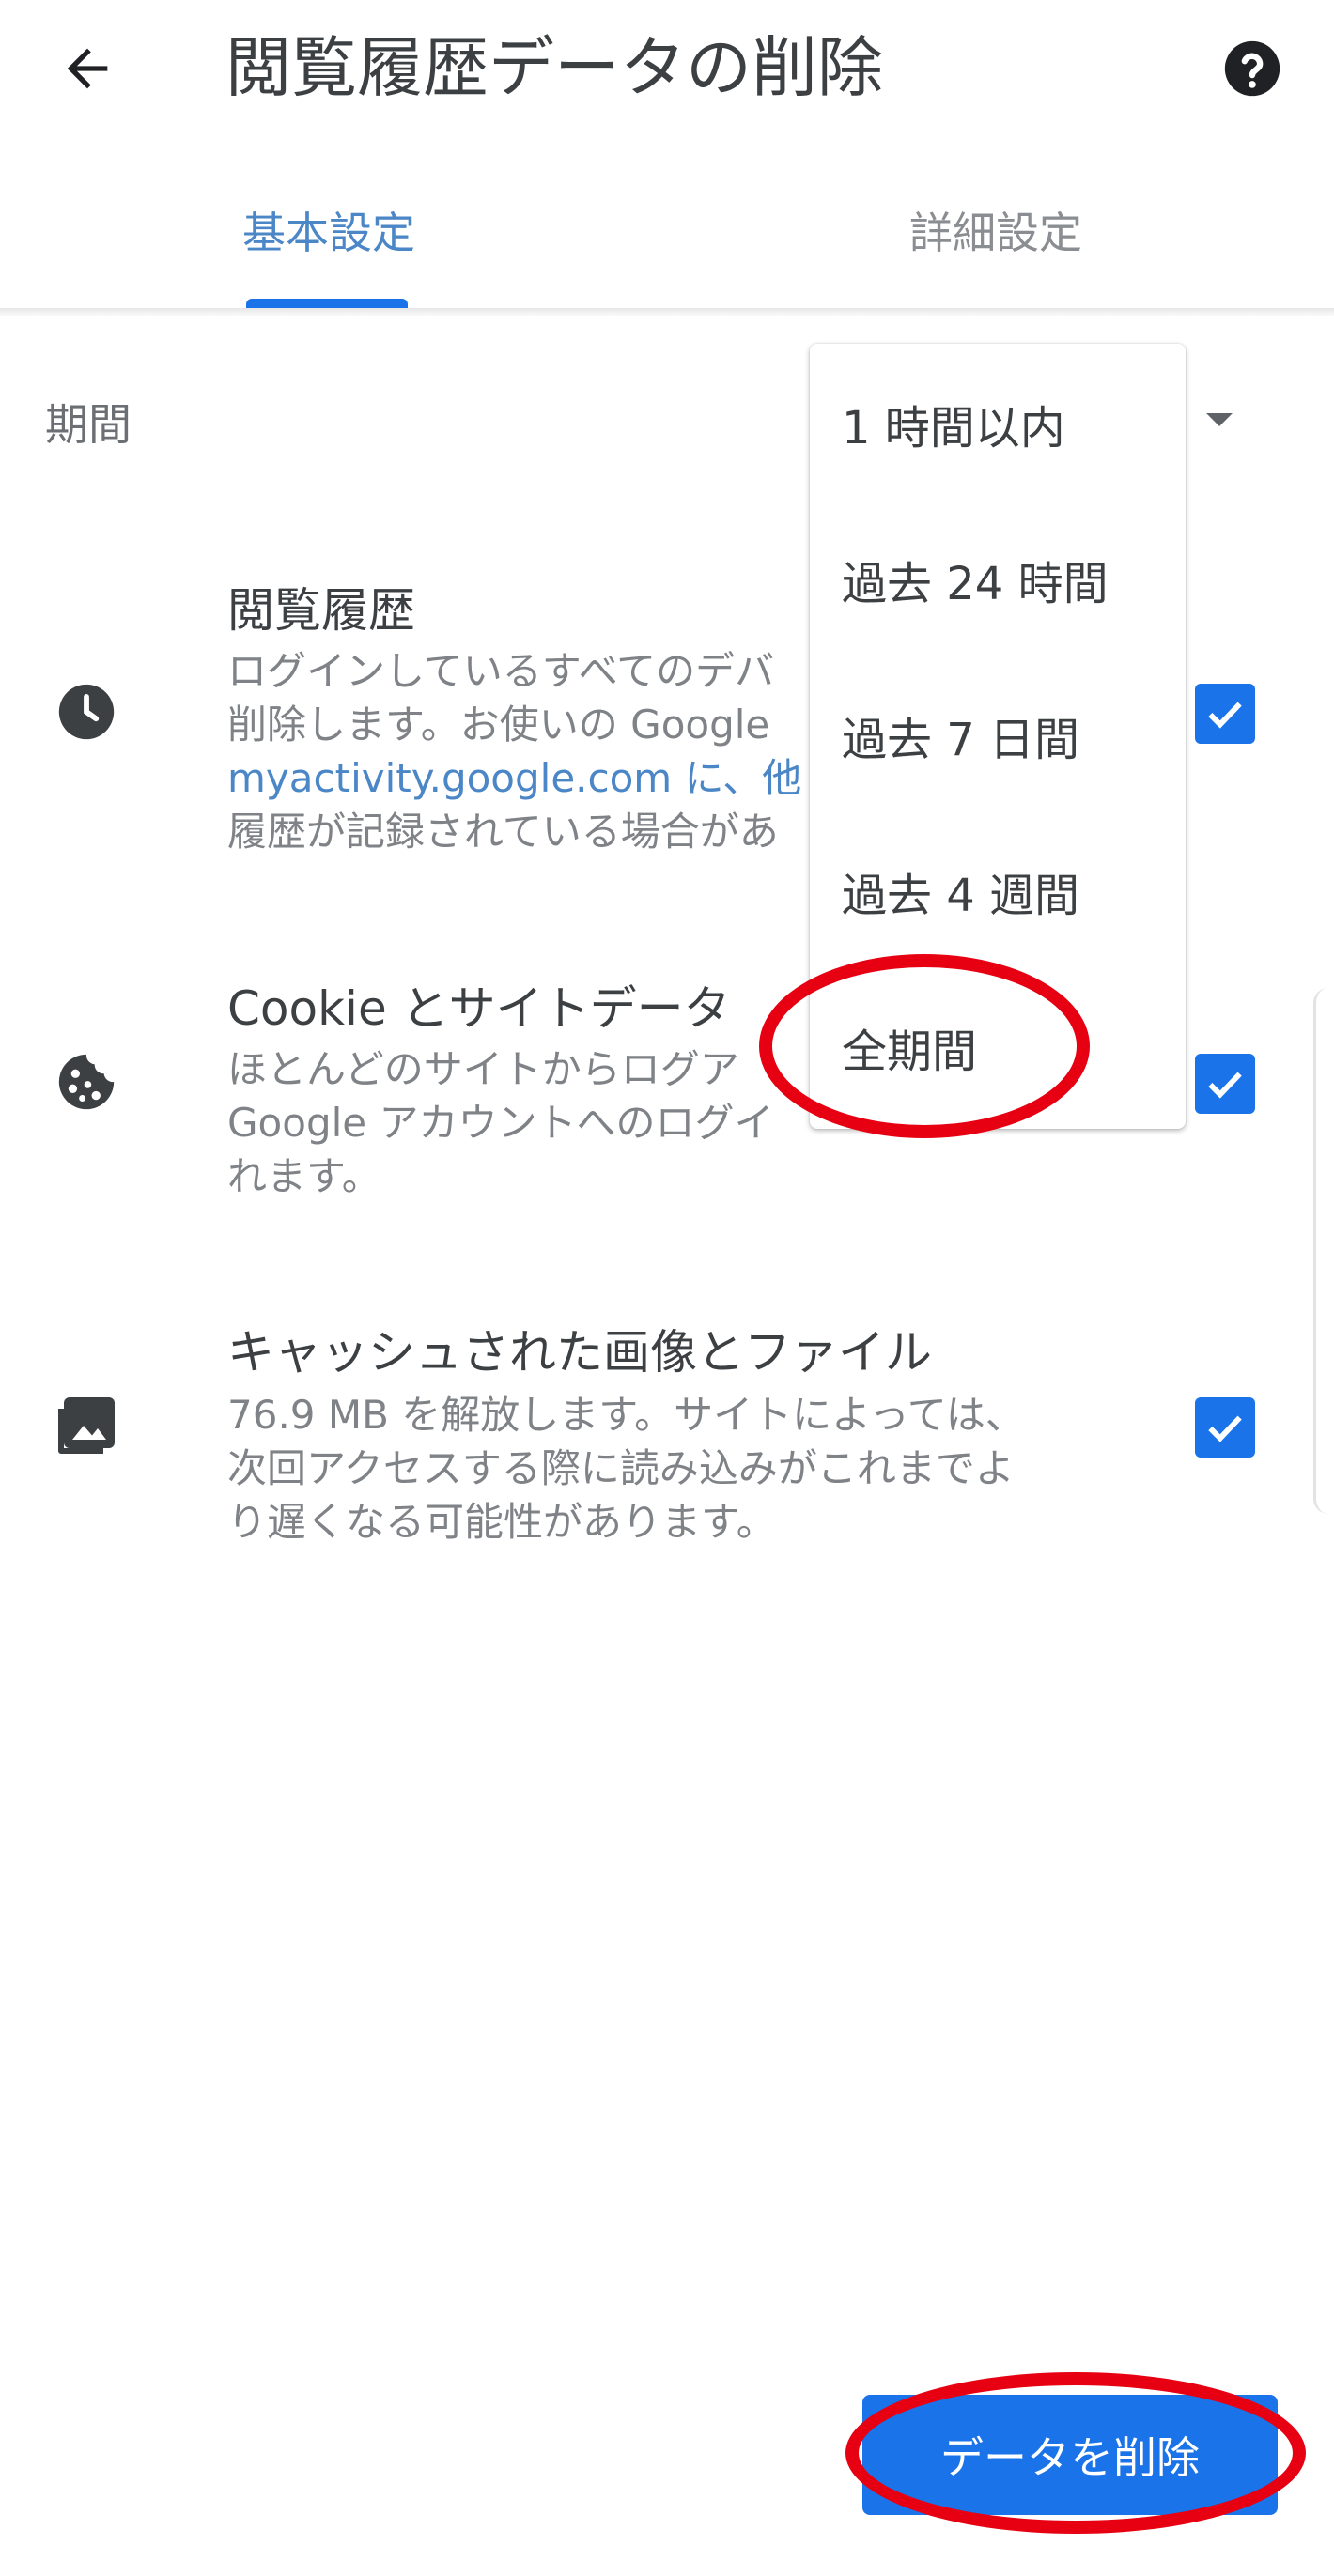 Image resolution: width=1334 pixels, height=2576 pixels. What do you see at coordinates (554, 67) in the screenshot?
I see `page-title: 閲覧履歴データの削除` at bounding box center [554, 67].